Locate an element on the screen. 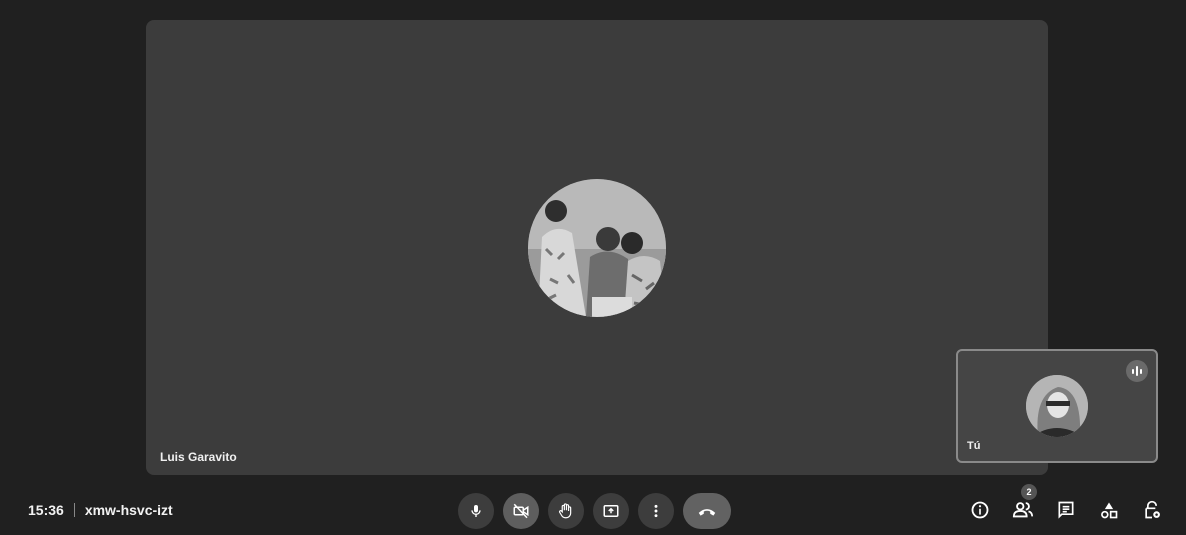 This screenshot has width=1186, height=535. self-view-tile: Tú is located at coordinates (1057, 406).